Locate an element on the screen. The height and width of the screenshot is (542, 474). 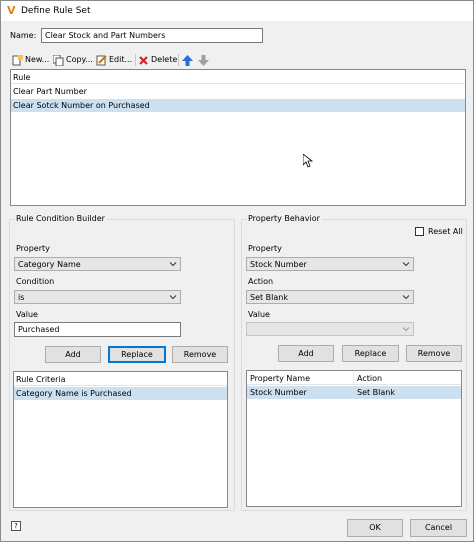
reset-all-label: Reset All is located at coordinates (445, 231).